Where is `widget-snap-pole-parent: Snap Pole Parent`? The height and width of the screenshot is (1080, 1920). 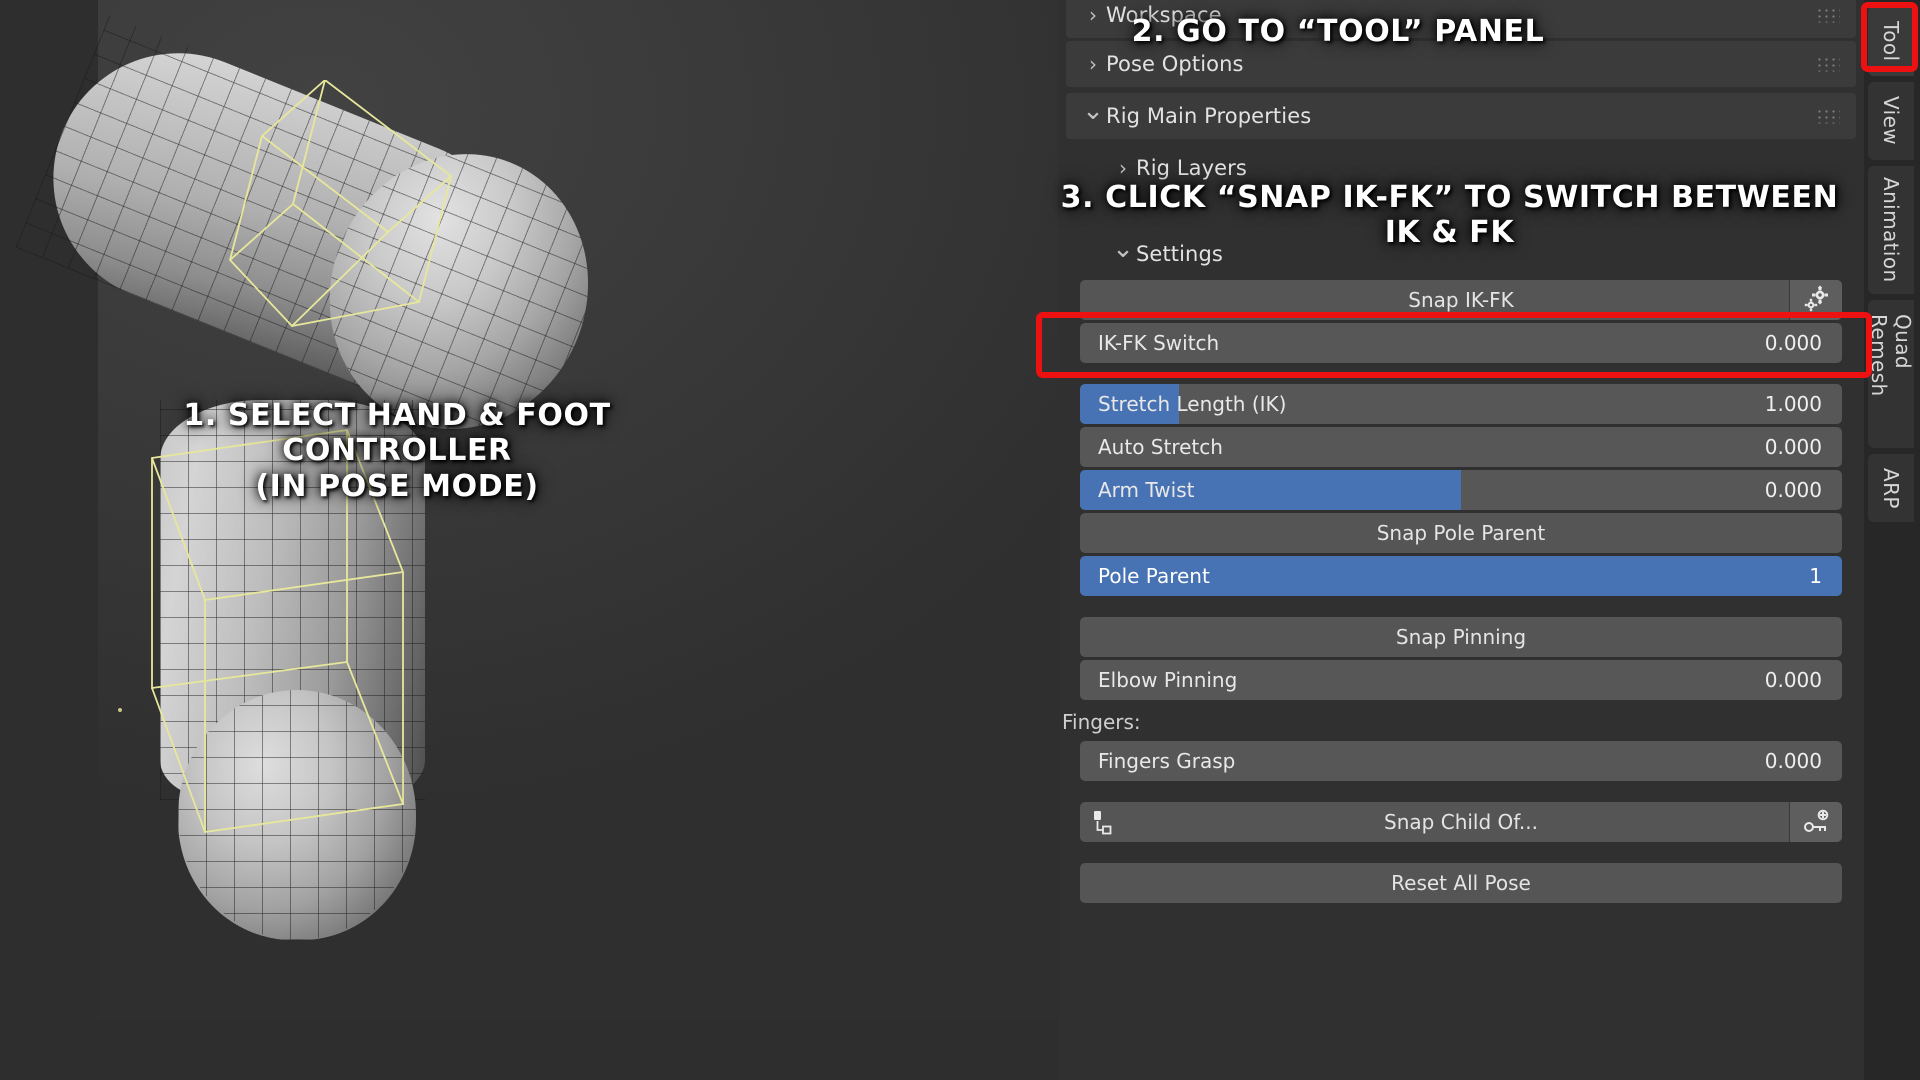 widget-snap-pole-parent: Snap Pole Parent is located at coordinates (1461, 533).